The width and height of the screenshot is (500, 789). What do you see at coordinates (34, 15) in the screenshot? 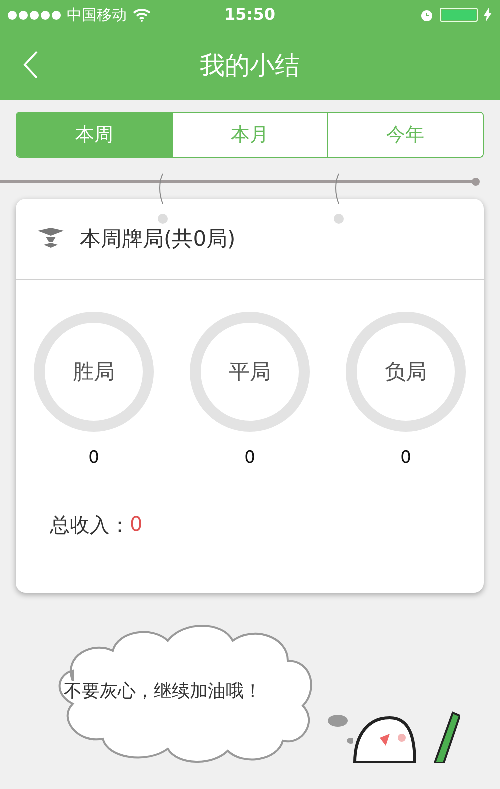
I see `signal-icon` at bounding box center [34, 15].